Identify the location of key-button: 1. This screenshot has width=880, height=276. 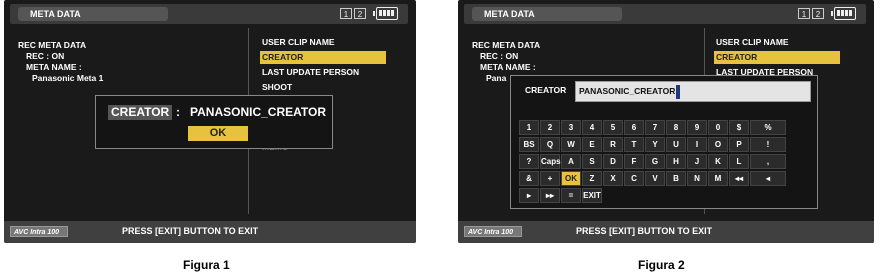
(529, 127).